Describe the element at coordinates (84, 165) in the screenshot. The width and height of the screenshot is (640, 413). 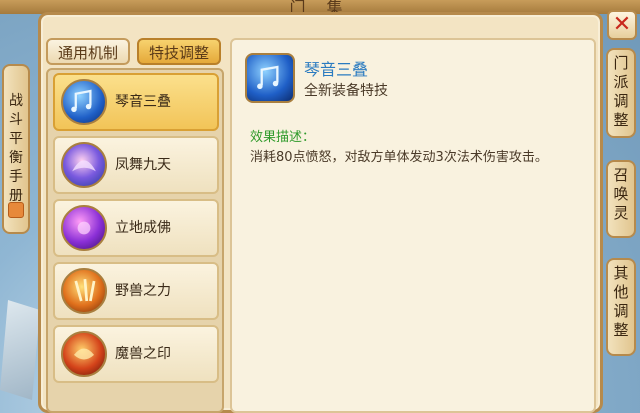
I see `blue-phoenix-icon` at that location.